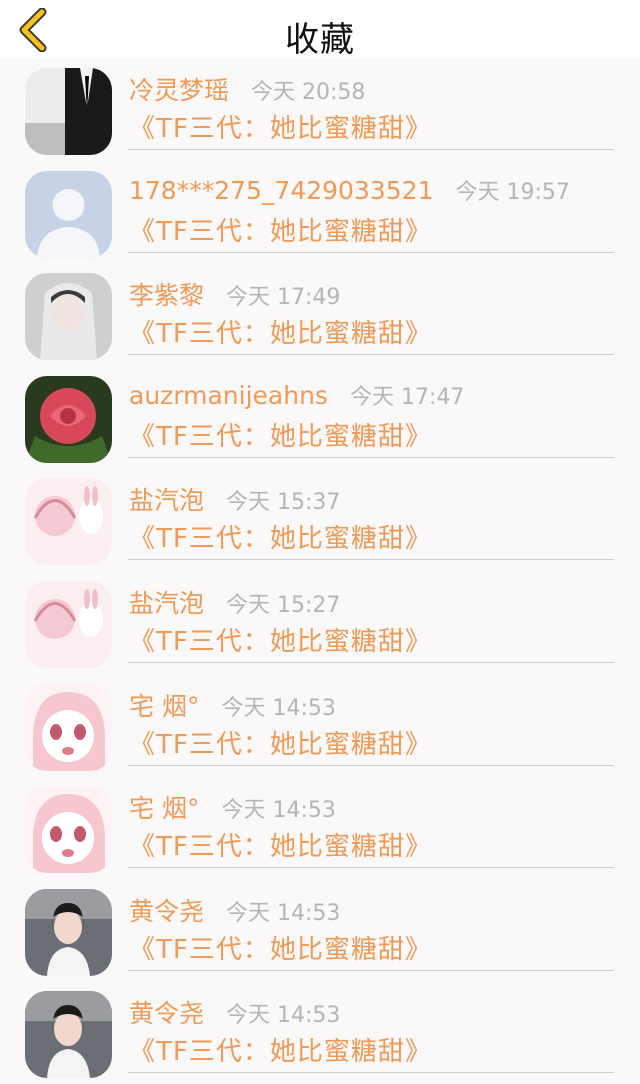 Image resolution: width=640 pixels, height=1084 pixels. Describe the element at coordinates (512, 192) in the screenshot. I see `timestamp: 今天 19:57` at that location.